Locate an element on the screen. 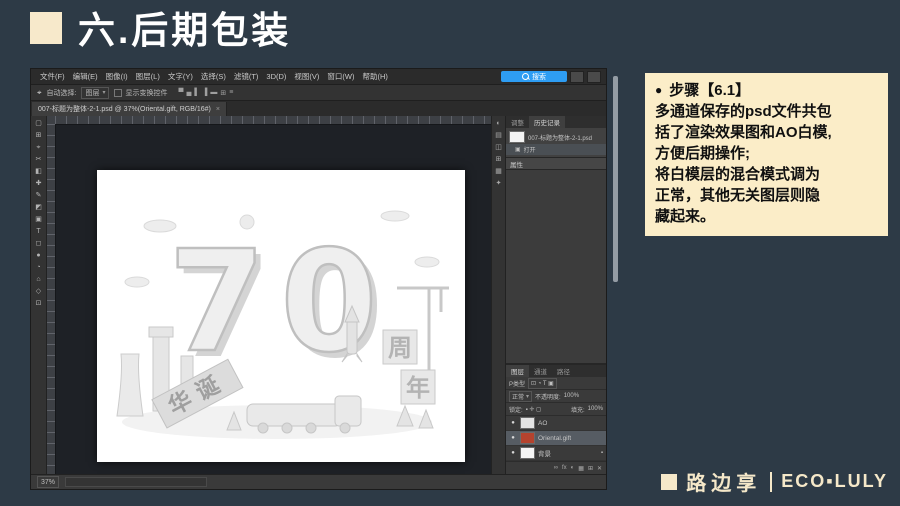 Image resolution: width=900 pixels, height=506 pixels. align-icon-0: ▀ is located at coordinates (180, 93).